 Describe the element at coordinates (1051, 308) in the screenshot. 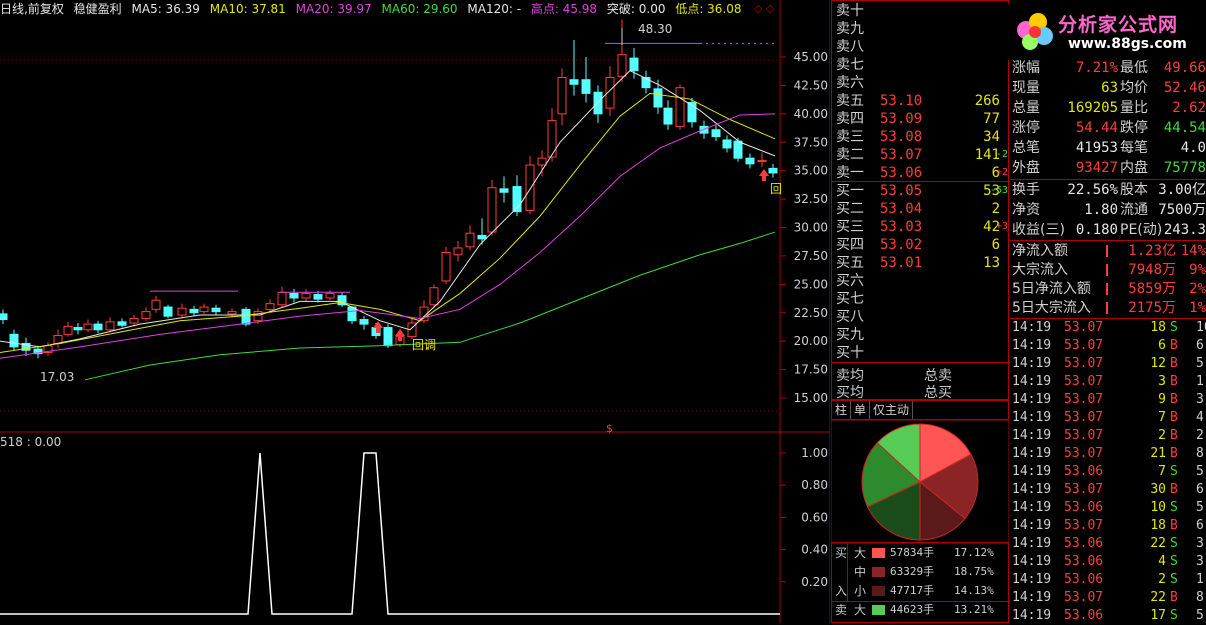

I see `flow-label: 5日大宗流入` at that location.